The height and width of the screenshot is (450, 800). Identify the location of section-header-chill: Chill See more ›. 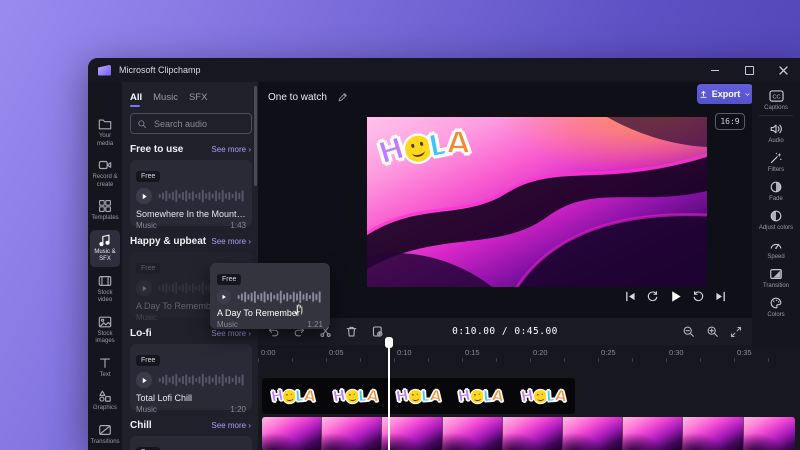
(190, 425).